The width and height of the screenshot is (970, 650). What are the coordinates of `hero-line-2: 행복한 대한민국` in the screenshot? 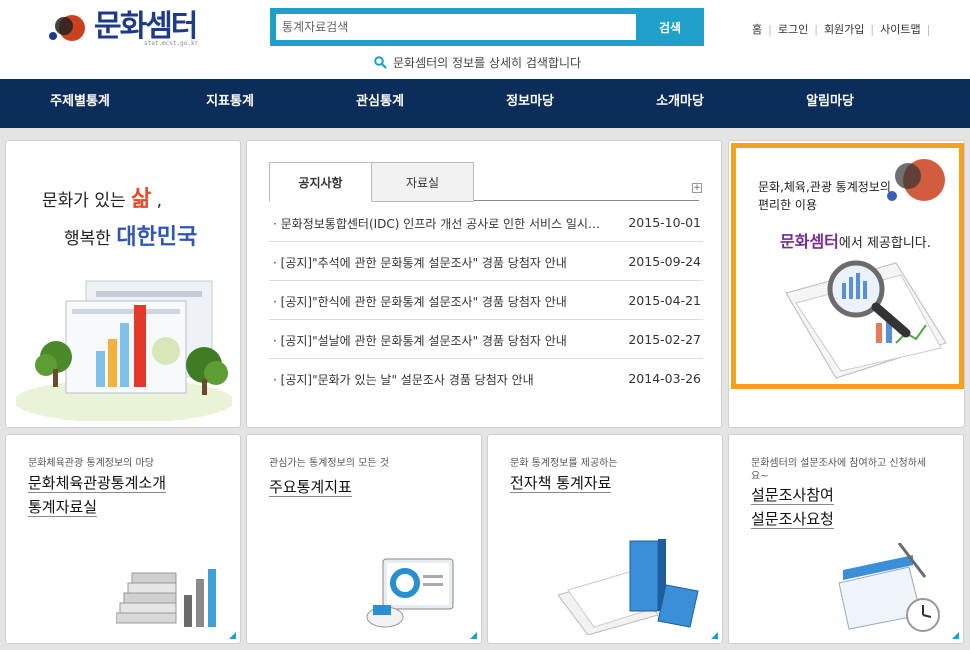 It's located at (130, 235).